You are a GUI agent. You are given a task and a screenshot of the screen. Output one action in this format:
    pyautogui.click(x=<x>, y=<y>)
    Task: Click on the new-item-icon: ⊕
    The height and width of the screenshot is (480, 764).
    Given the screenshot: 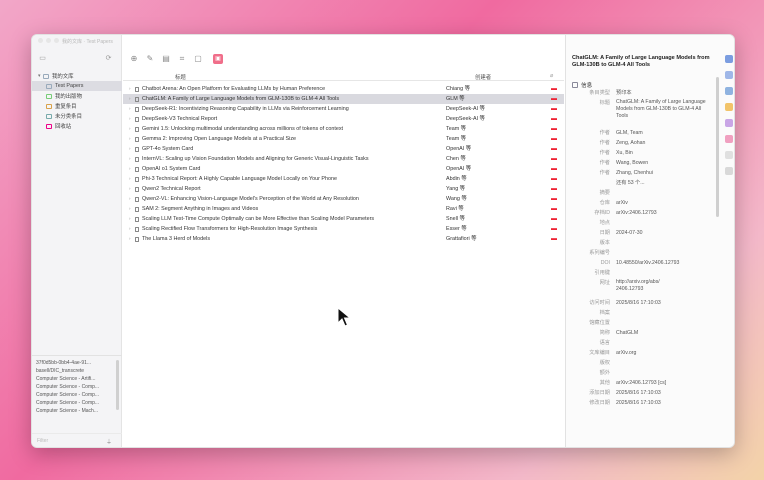 What is the action you would take?
    pyautogui.click(x=134, y=59)
    